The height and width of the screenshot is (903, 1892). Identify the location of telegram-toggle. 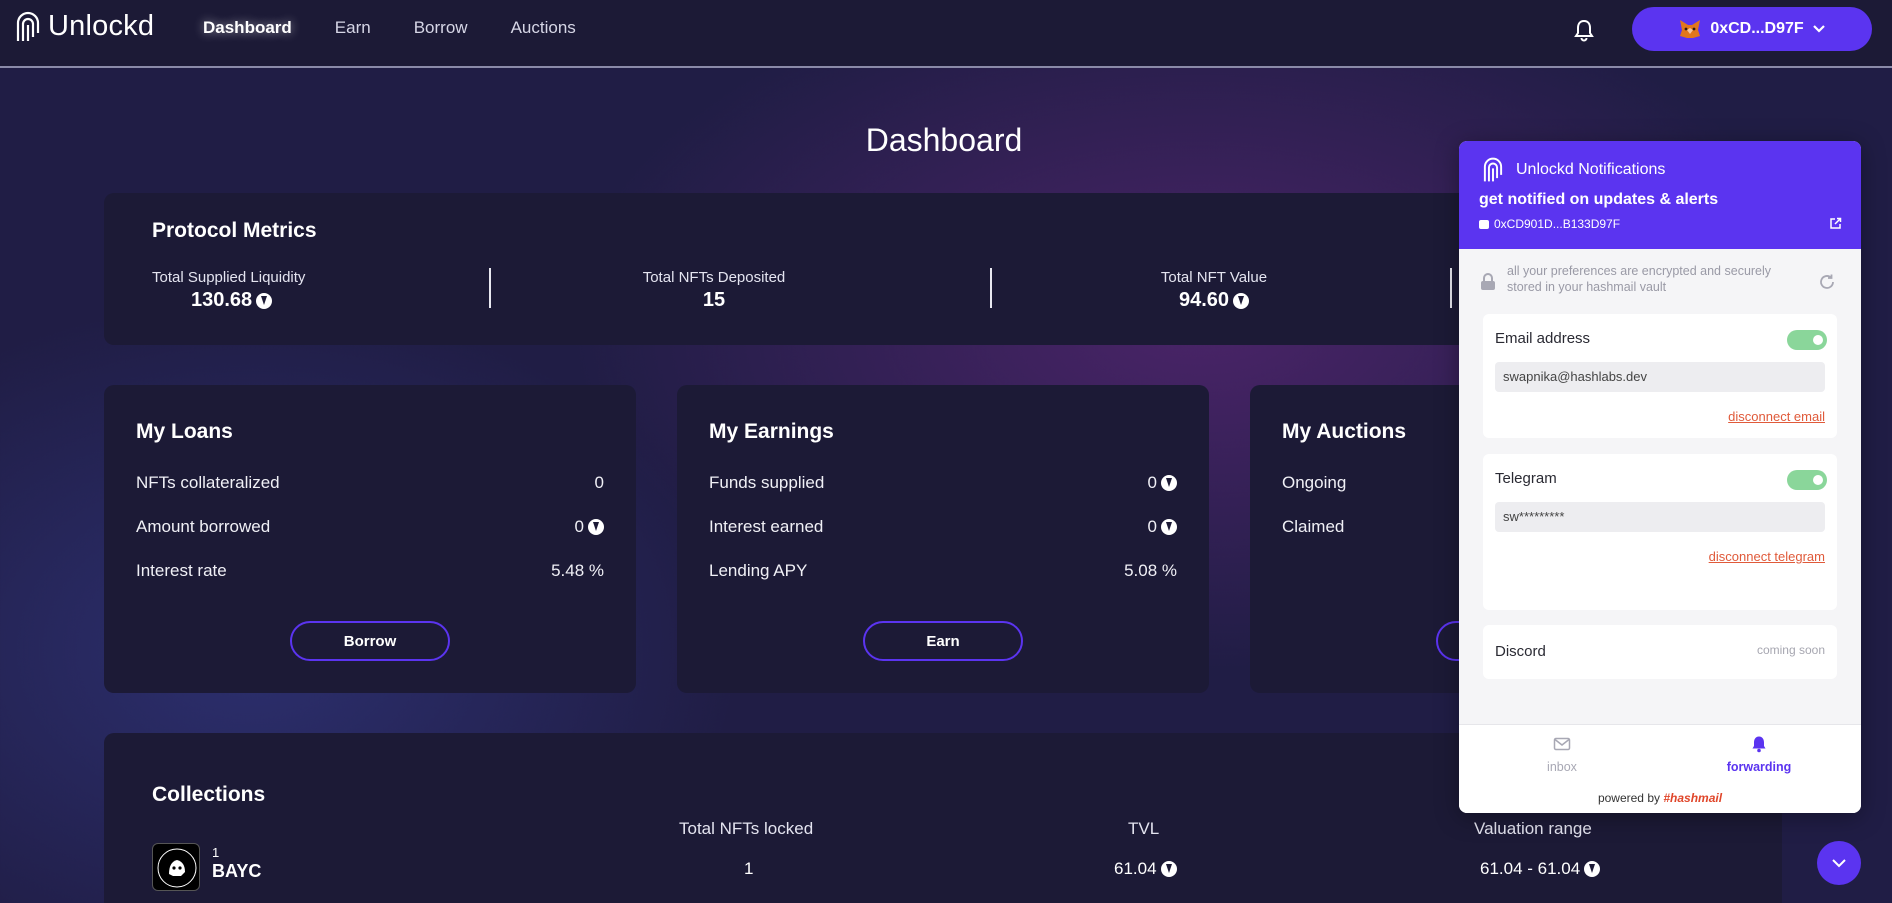
(1807, 480).